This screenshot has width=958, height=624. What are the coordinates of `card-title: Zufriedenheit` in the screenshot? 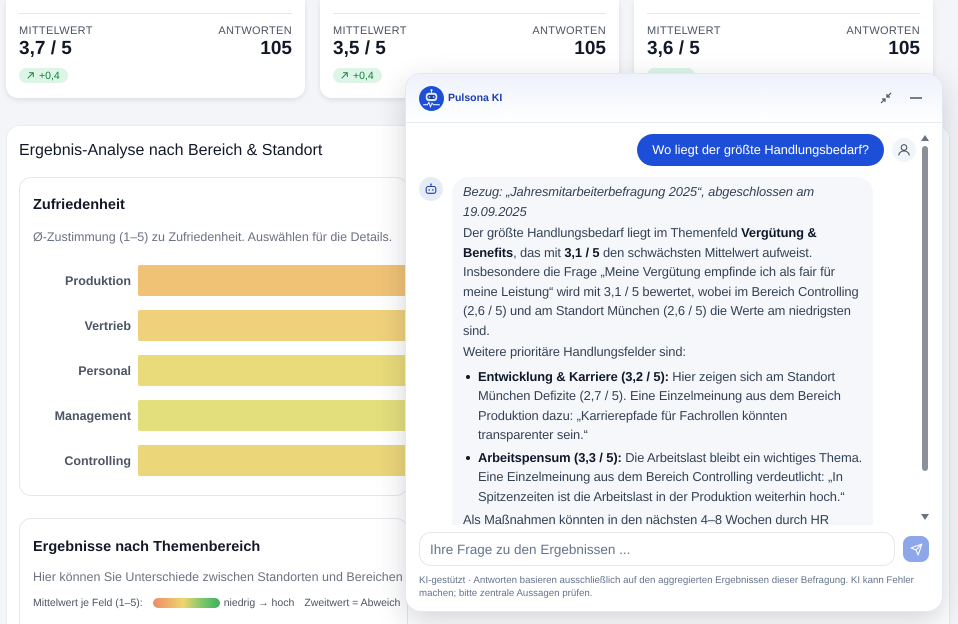 It's located at (79, 205).